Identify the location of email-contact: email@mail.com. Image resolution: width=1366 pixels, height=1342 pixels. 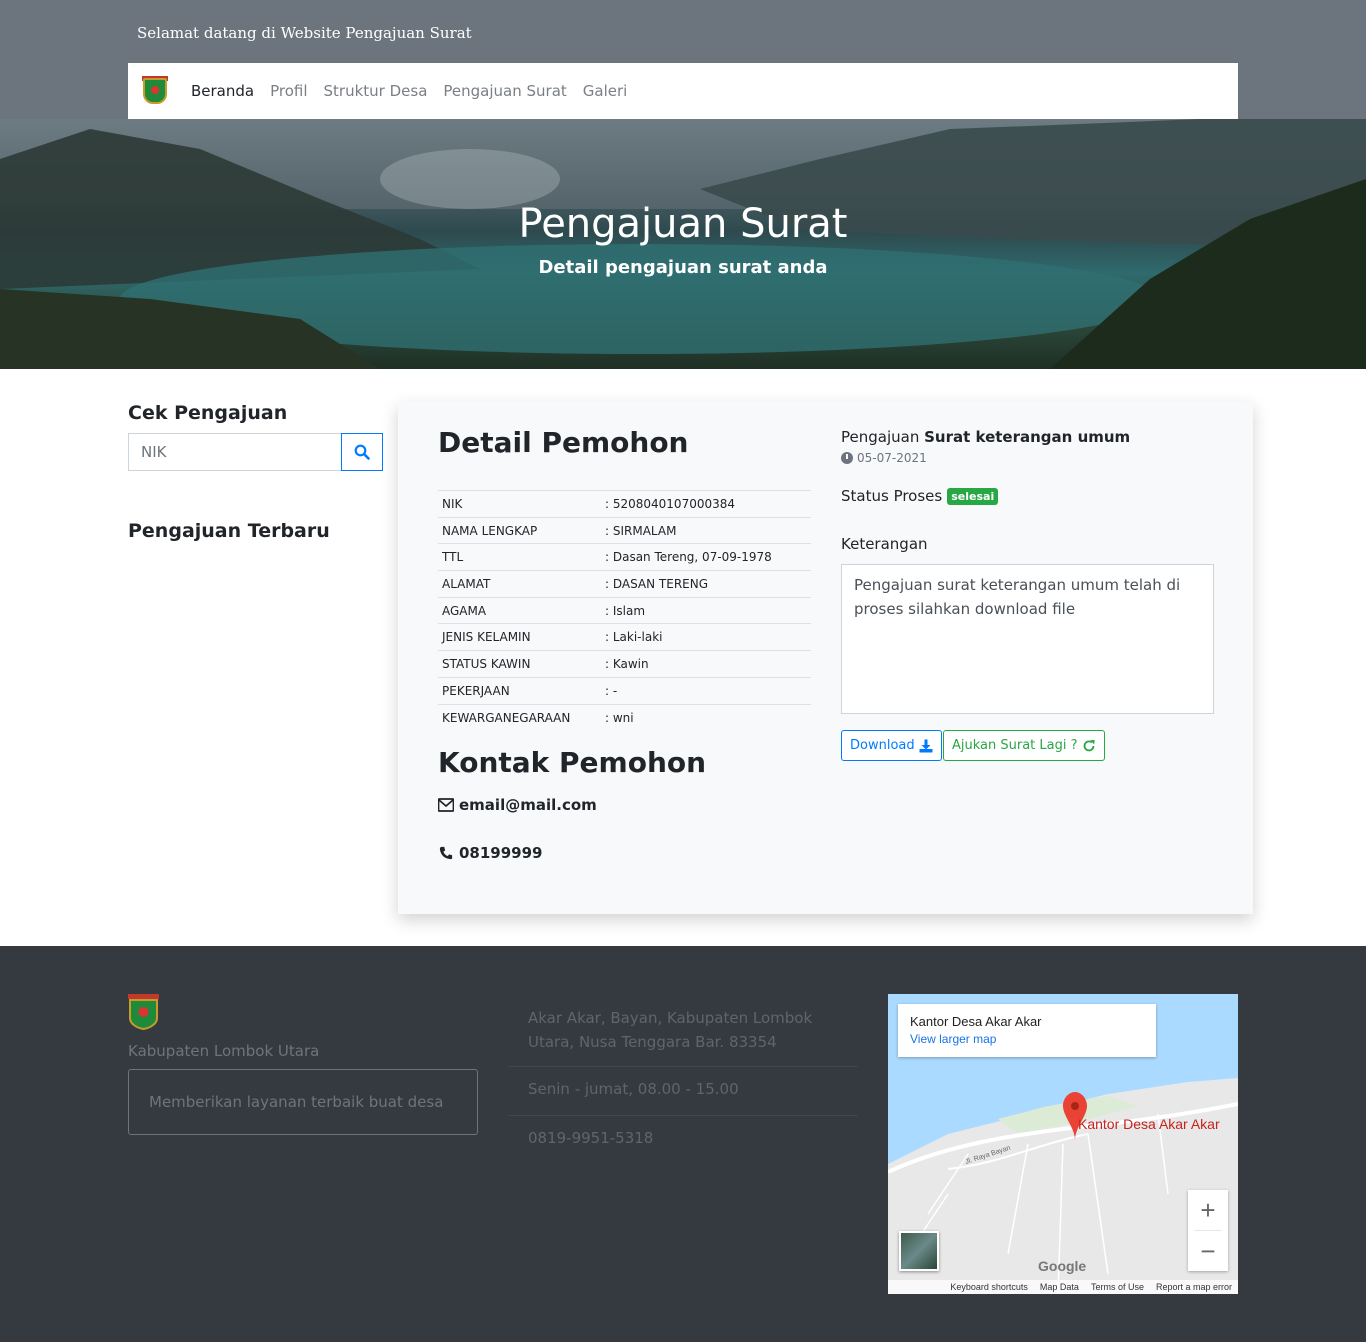
(517, 805).